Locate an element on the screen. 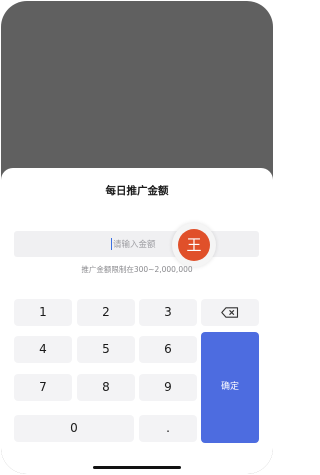 Image resolution: width=320 pixels, height=475 pixels. key-7: 7 is located at coordinates (43, 387).